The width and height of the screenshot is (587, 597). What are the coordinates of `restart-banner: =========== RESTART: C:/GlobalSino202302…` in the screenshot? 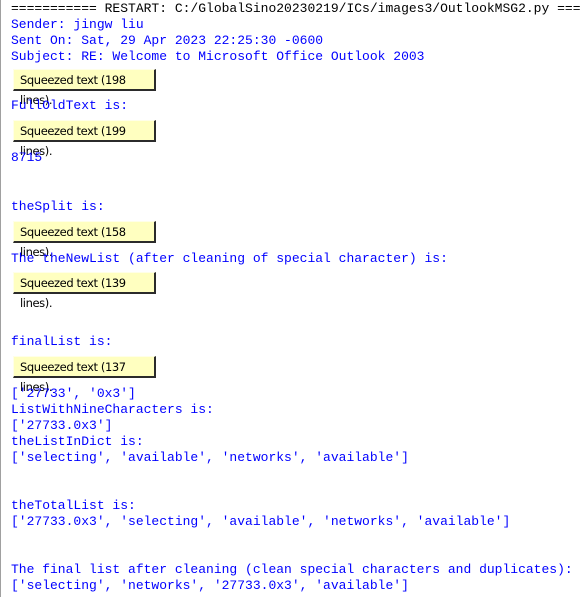 It's located at (296, 8).